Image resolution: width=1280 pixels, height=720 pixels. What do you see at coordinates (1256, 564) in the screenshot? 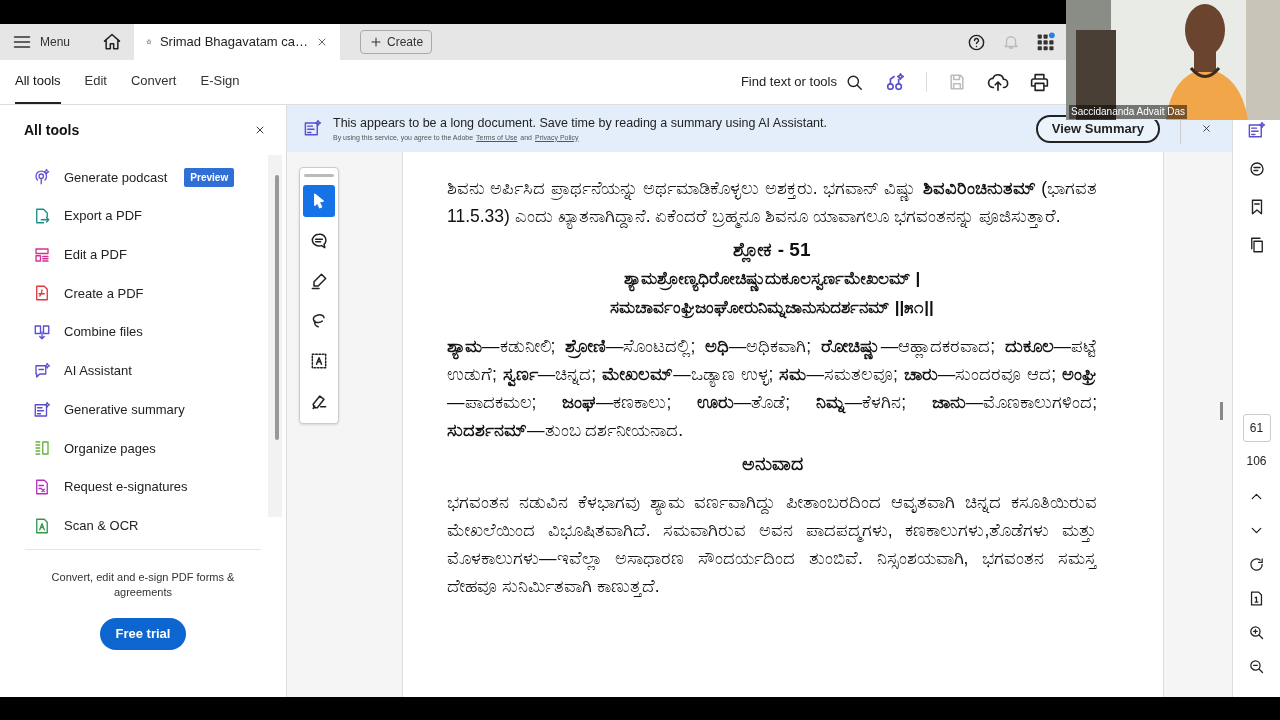
I see `rotate-icon` at bounding box center [1256, 564].